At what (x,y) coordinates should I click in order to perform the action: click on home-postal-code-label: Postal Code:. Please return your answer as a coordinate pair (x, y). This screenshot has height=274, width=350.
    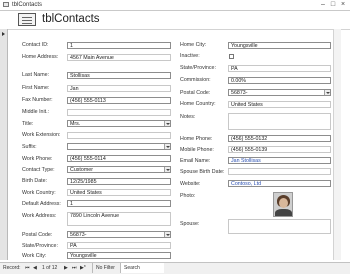
    Looking at the image, I should click on (195, 93).